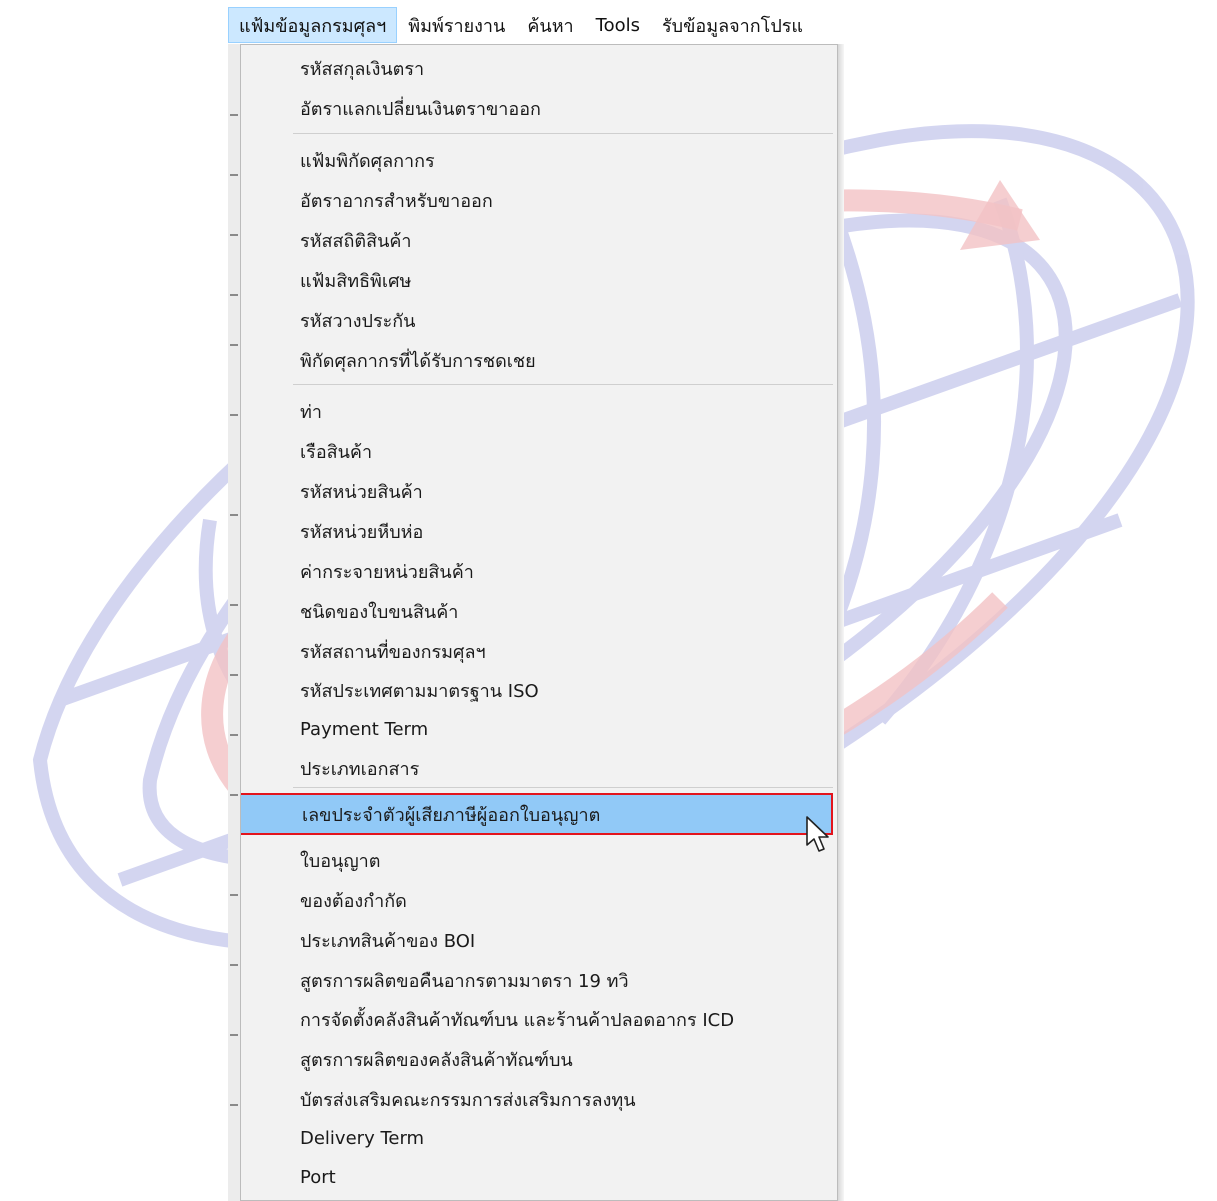  What do you see at coordinates (539, 1138) in the screenshot?
I see `menu-item-delivery-term: Delivery Term` at bounding box center [539, 1138].